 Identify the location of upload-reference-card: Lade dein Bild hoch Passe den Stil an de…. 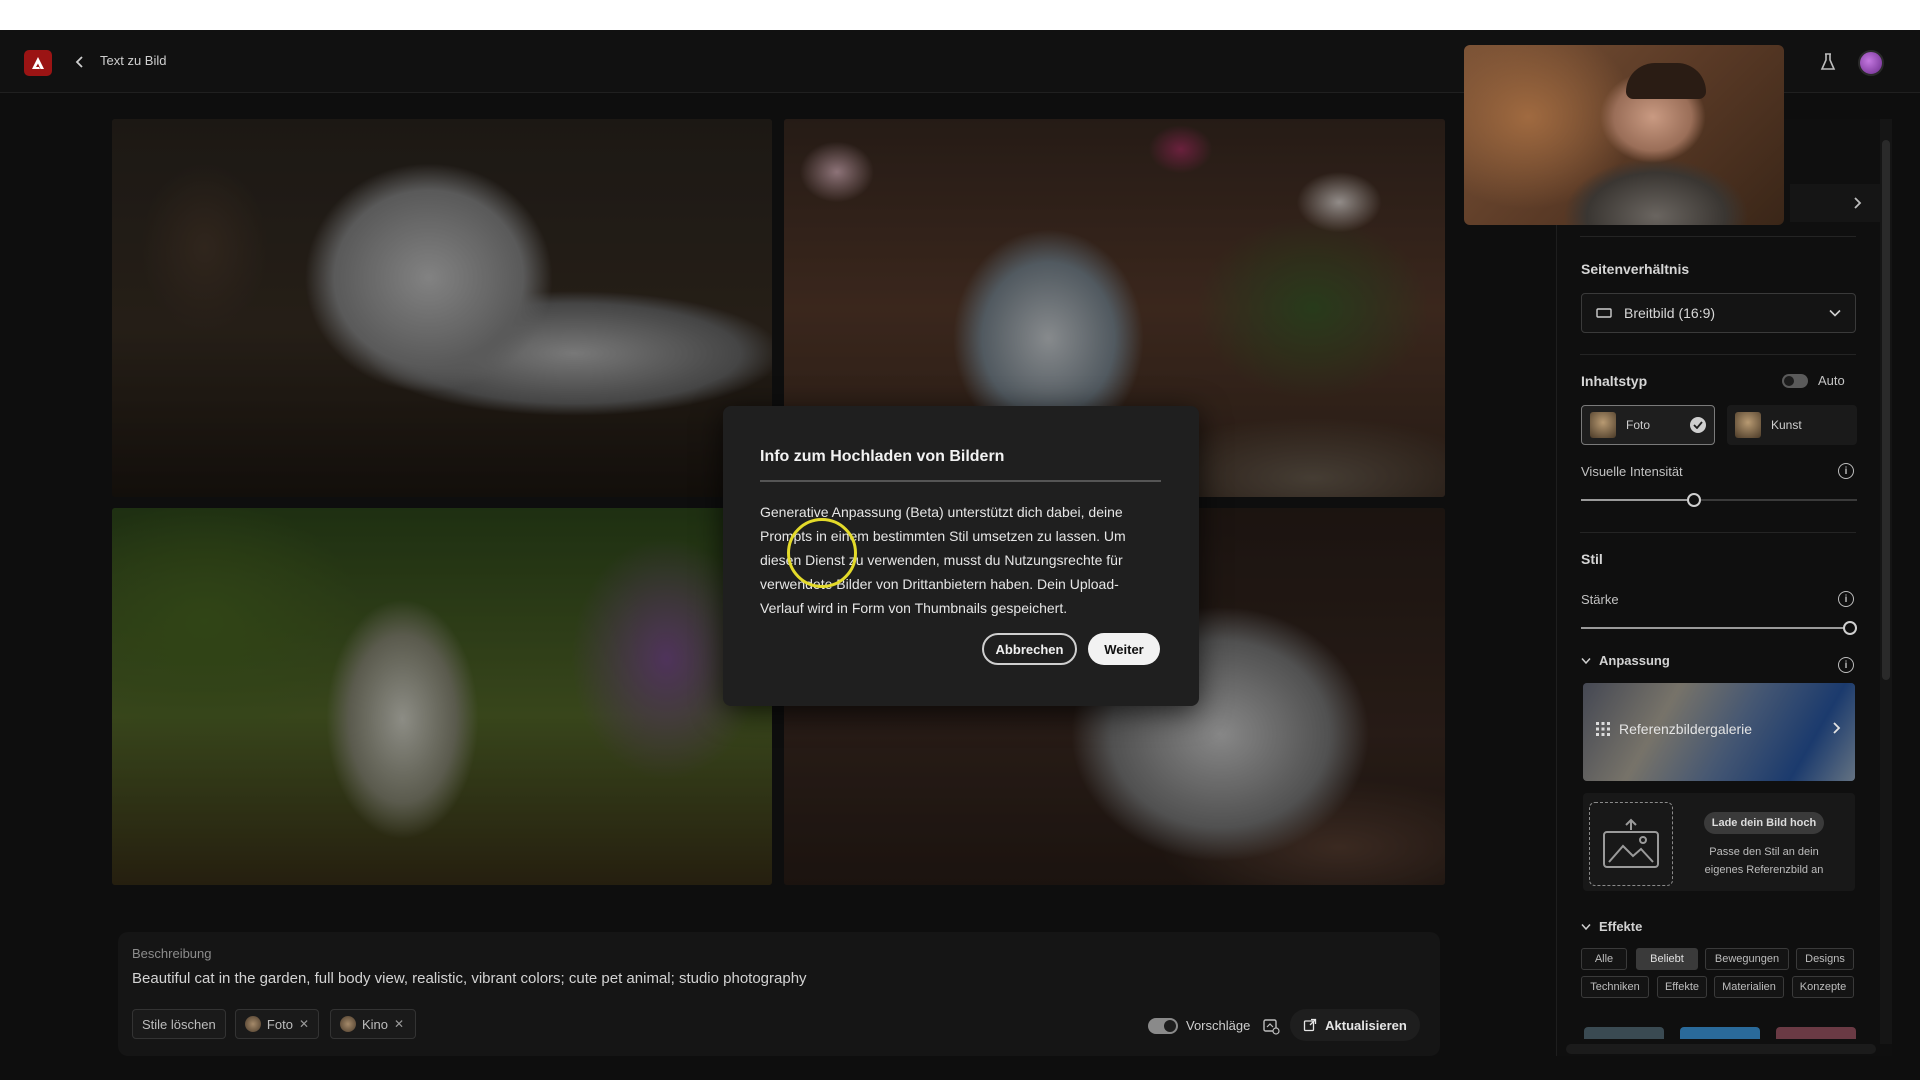
(1719, 842).